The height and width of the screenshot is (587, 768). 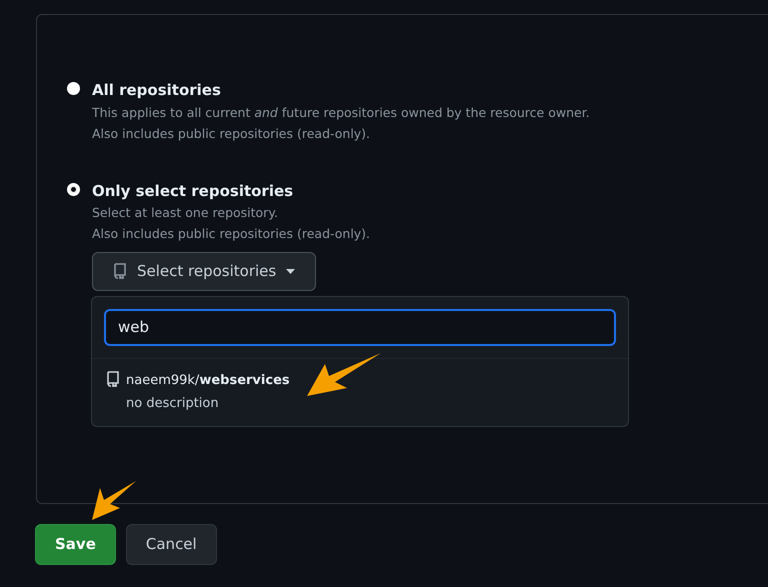 What do you see at coordinates (173, 404) in the screenshot?
I see `repository-description: no description` at bounding box center [173, 404].